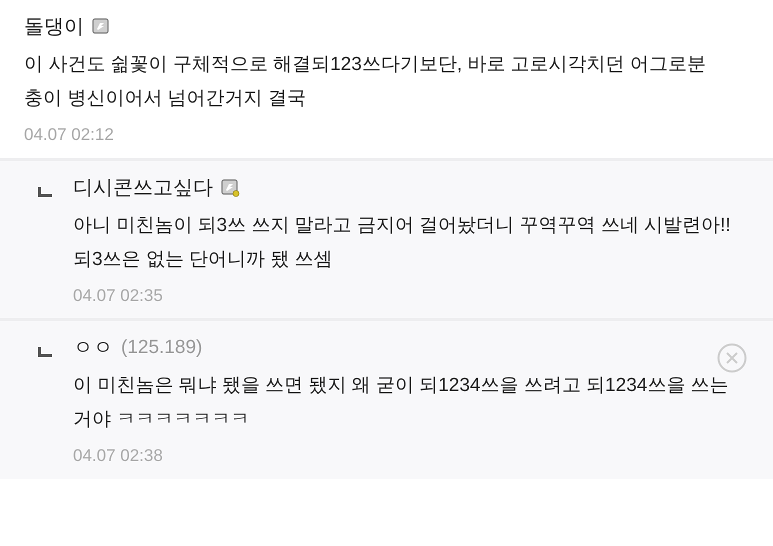 The width and height of the screenshot is (773, 546). I want to click on delete-icon, so click(732, 358).